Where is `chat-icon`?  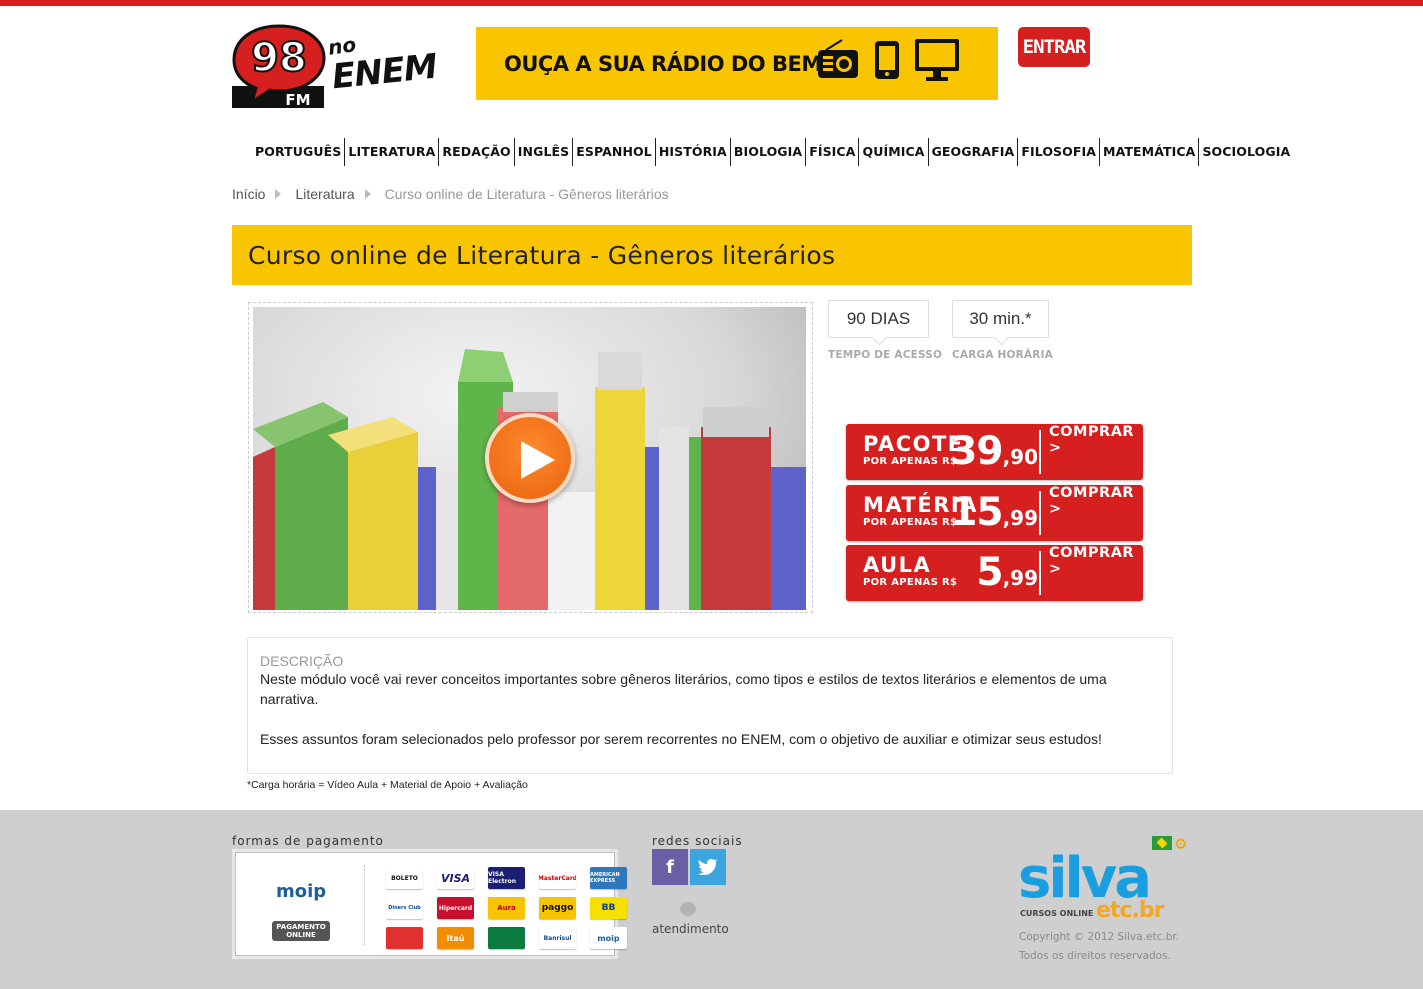
chat-icon is located at coordinates (688, 909).